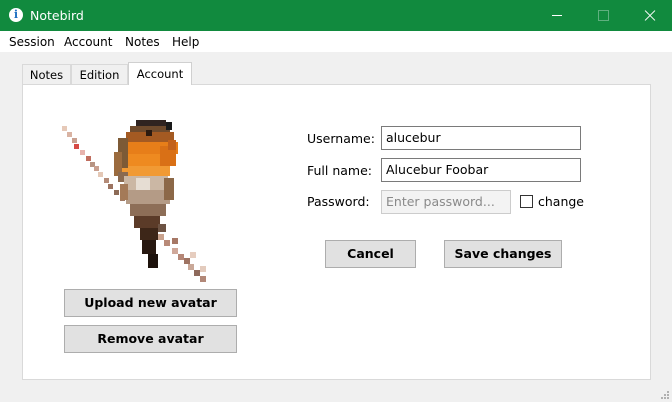  What do you see at coordinates (185, 42) in the screenshot?
I see `menu-help: Help` at bounding box center [185, 42].